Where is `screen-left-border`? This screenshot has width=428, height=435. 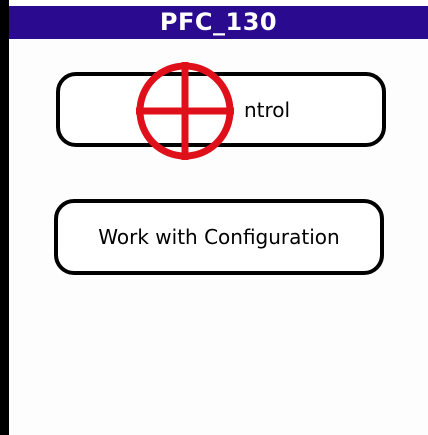
screen-left-border is located at coordinates (4, 217).